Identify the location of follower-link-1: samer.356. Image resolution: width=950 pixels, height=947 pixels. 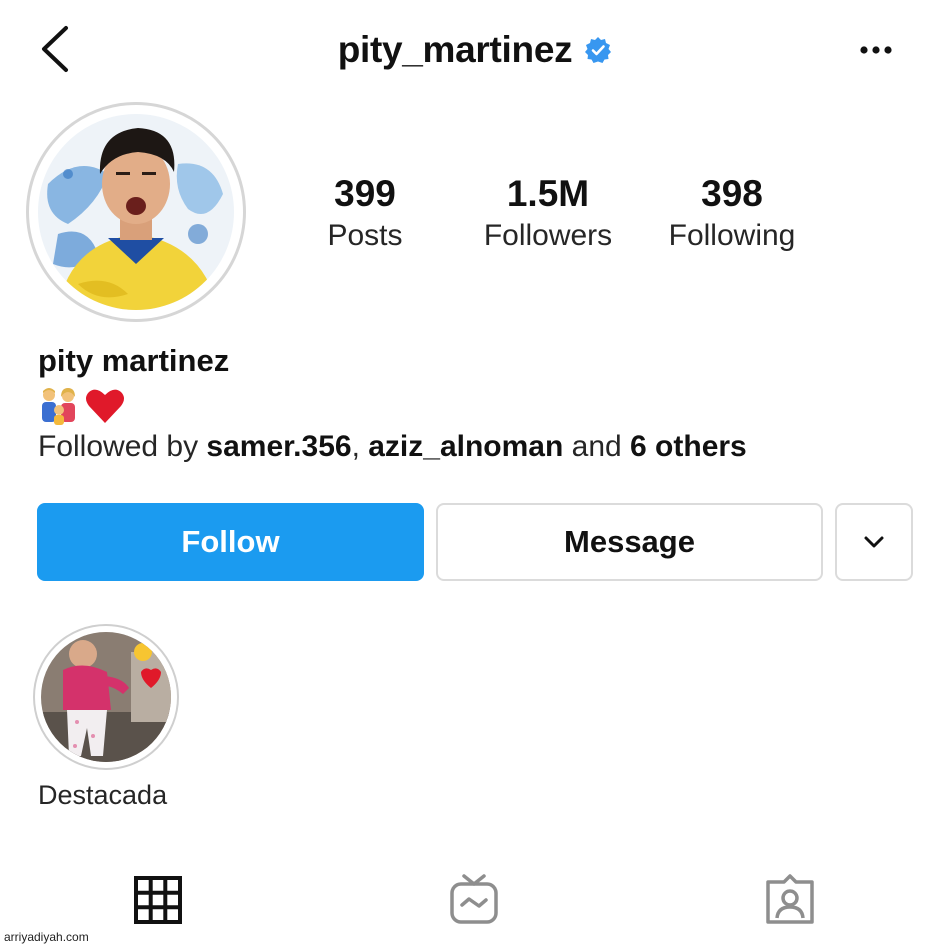
(278, 446).